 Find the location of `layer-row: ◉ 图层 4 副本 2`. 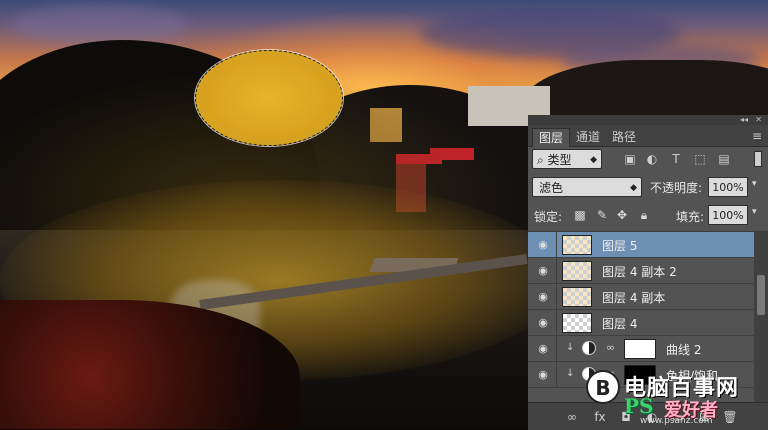

layer-row: ◉ 图层 4 副本 2 is located at coordinates (641, 271).